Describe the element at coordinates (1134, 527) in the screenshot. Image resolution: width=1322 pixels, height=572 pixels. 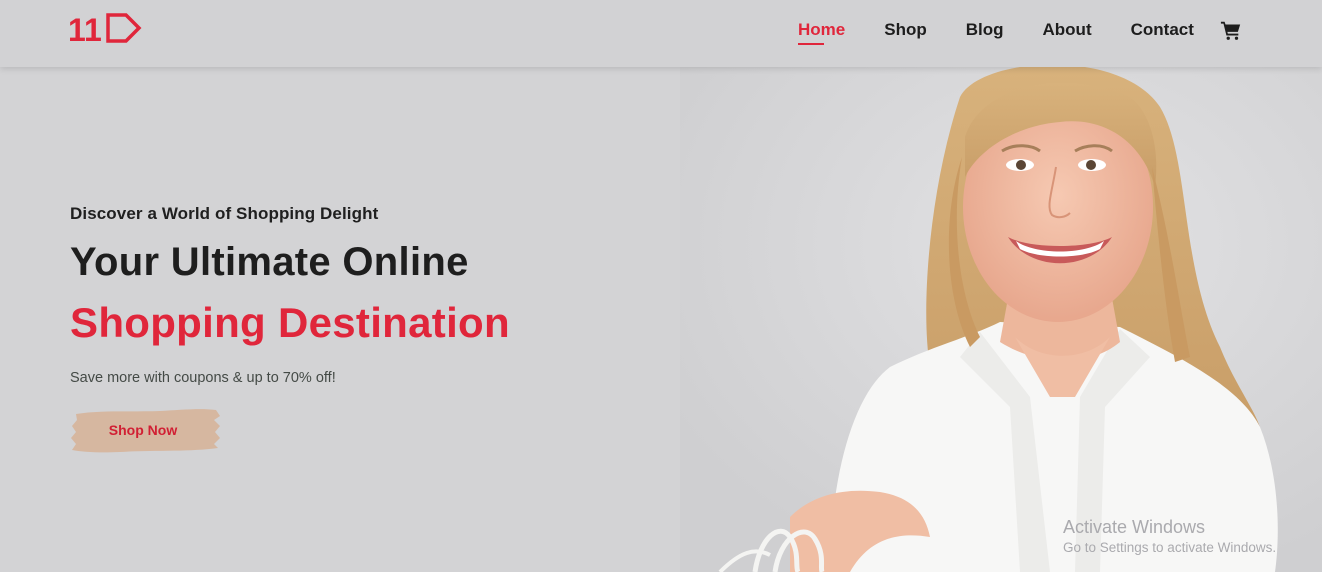
I see `watermark-title: Activate Windows` at that location.